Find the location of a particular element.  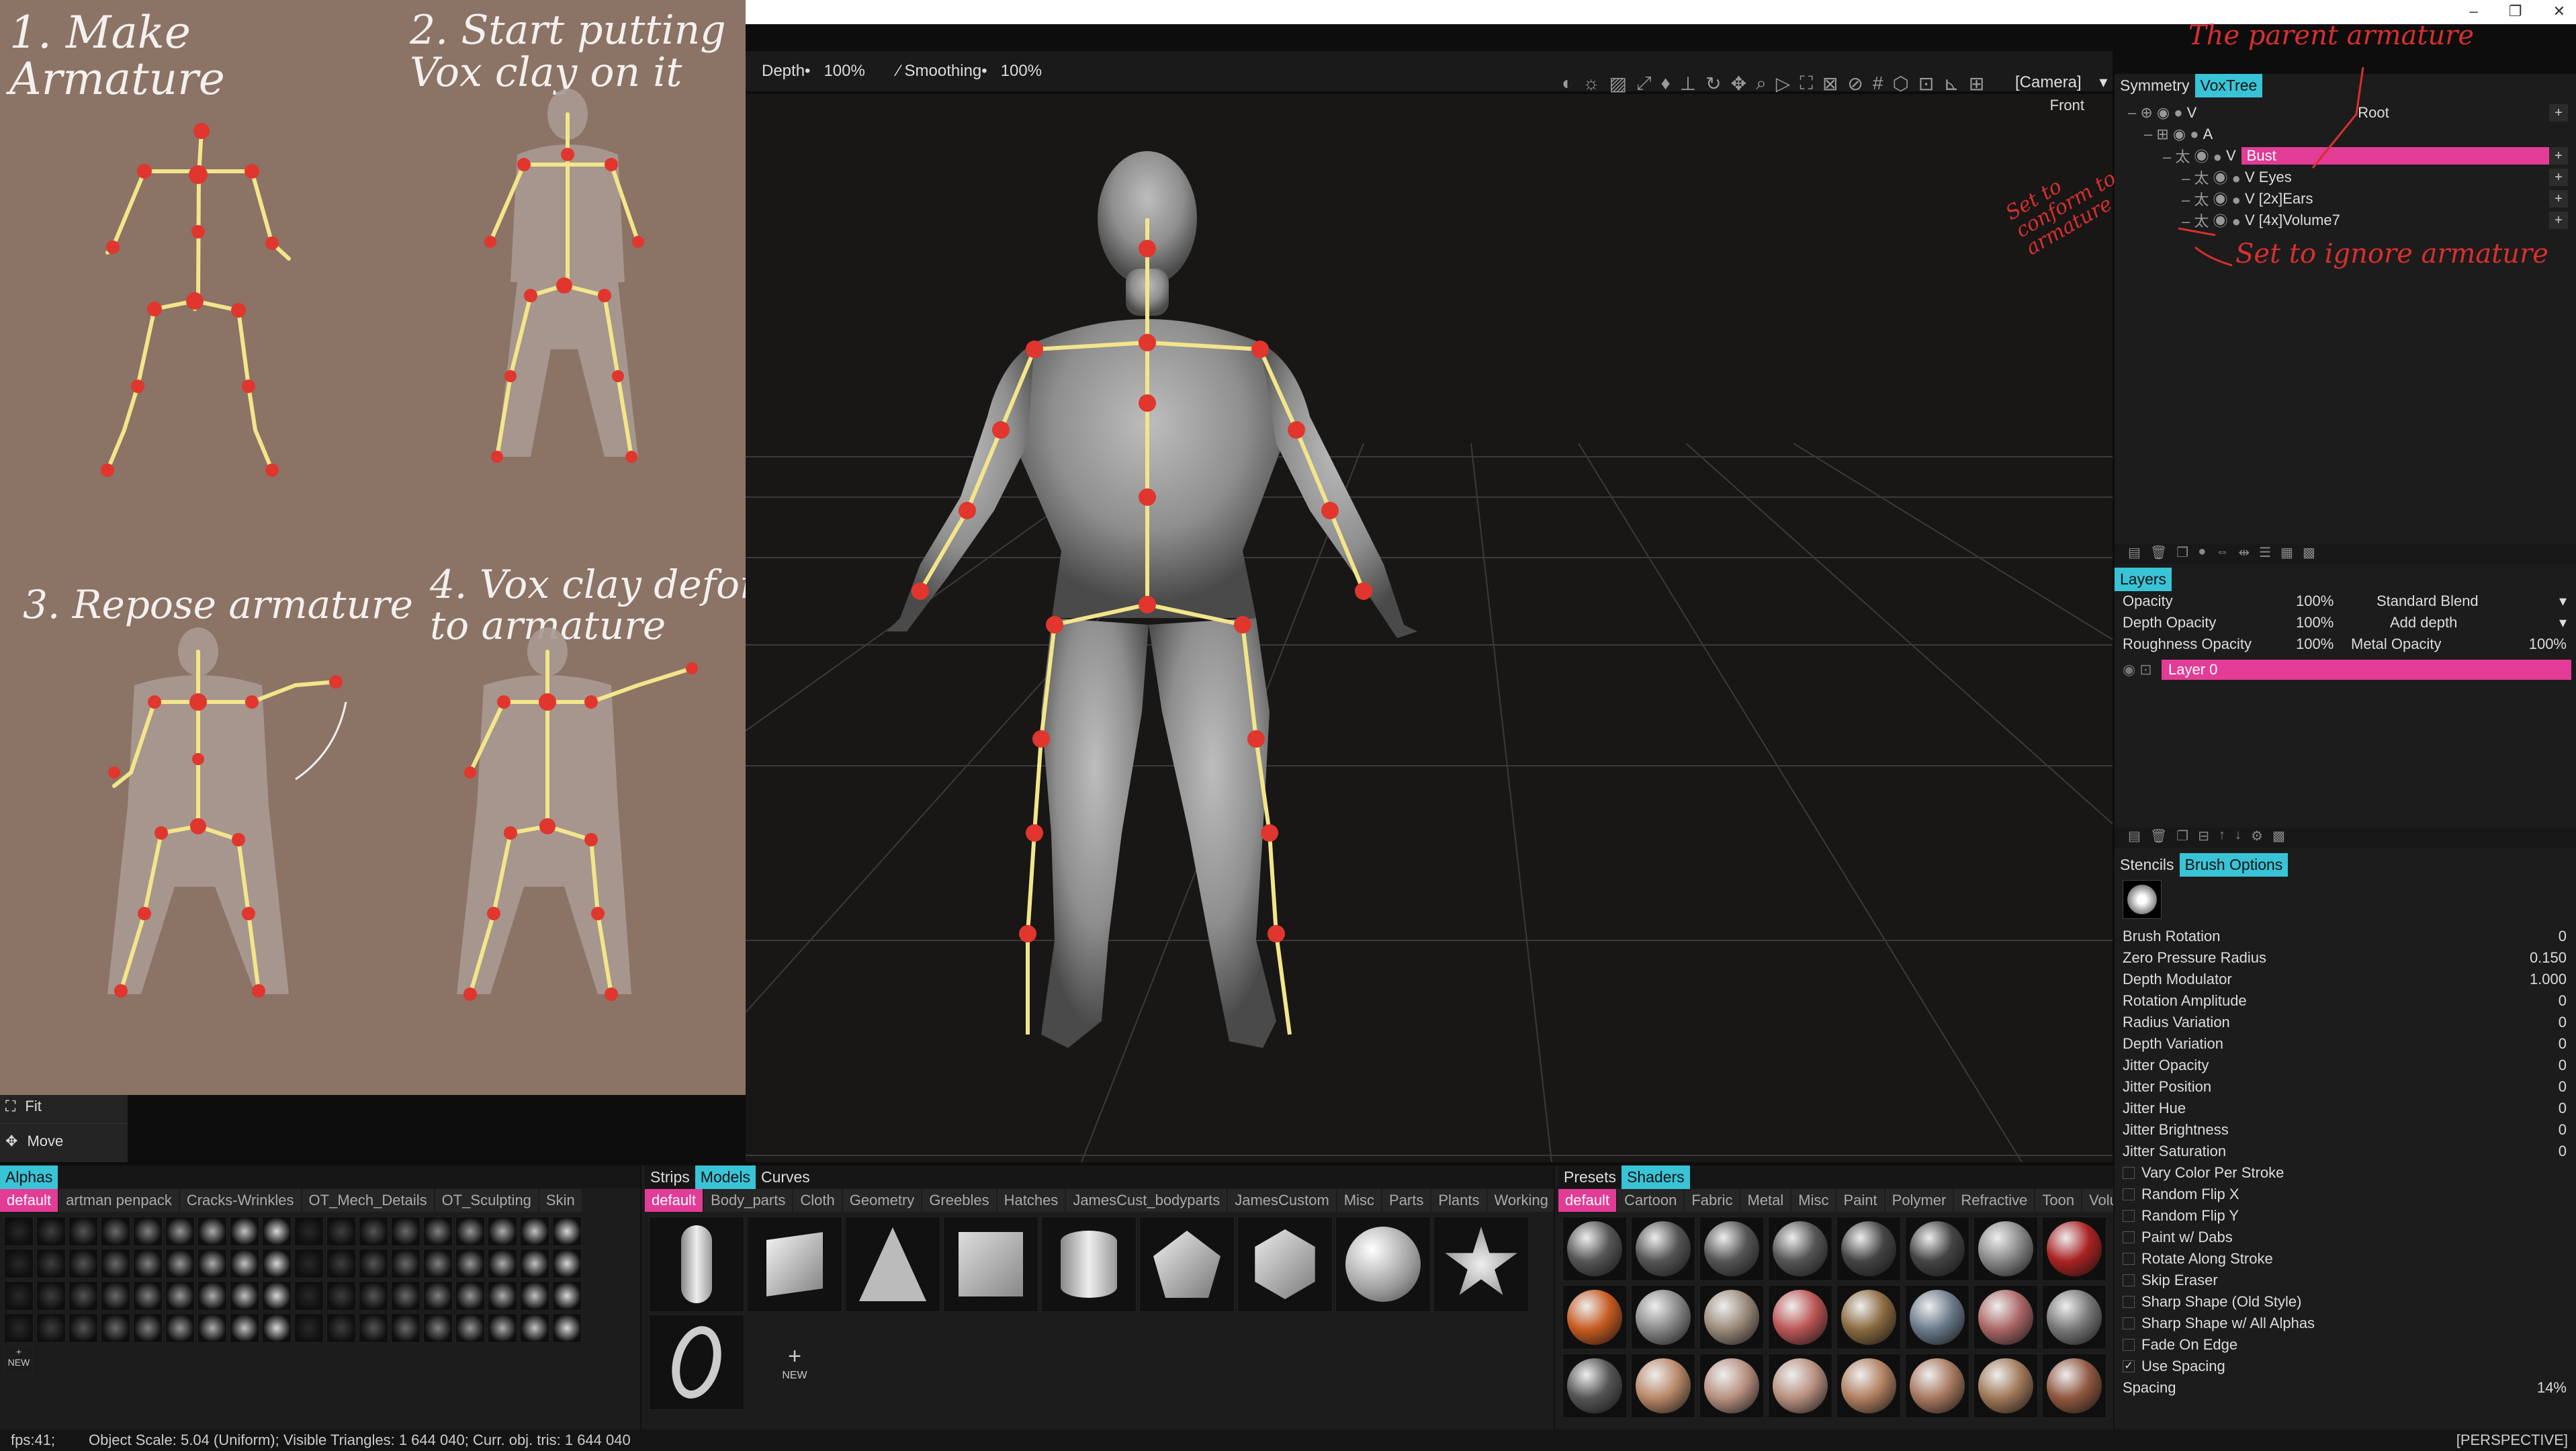

list-icon: ☰ is located at coordinates (2265, 554).